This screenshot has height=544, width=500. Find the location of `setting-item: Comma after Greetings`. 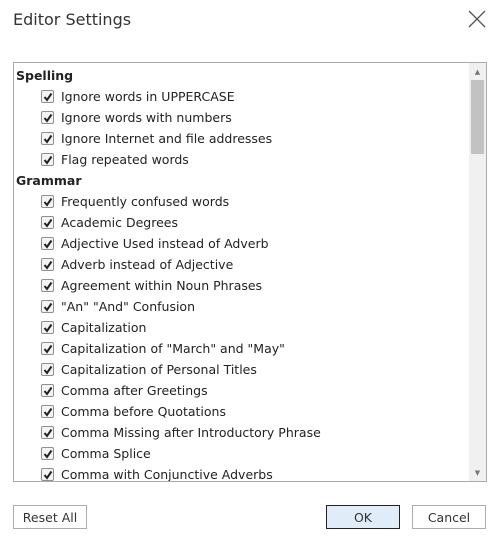

setting-item: Comma after Greetings is located at coordinates (242, 390).